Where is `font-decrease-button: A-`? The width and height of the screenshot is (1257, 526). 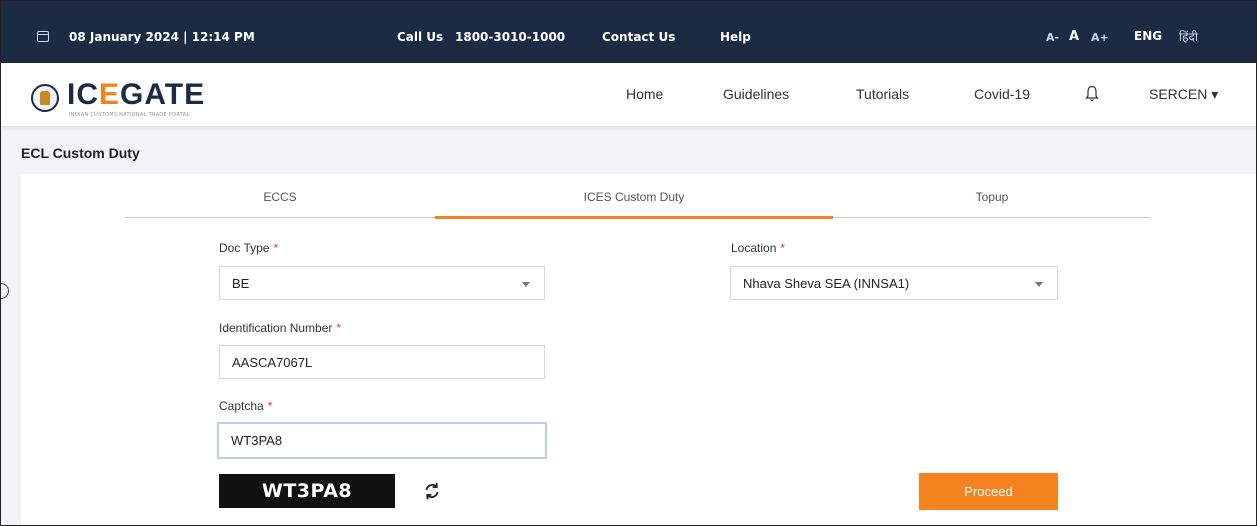 font-decrease-button: A- is located at coordinates (1052, 37).